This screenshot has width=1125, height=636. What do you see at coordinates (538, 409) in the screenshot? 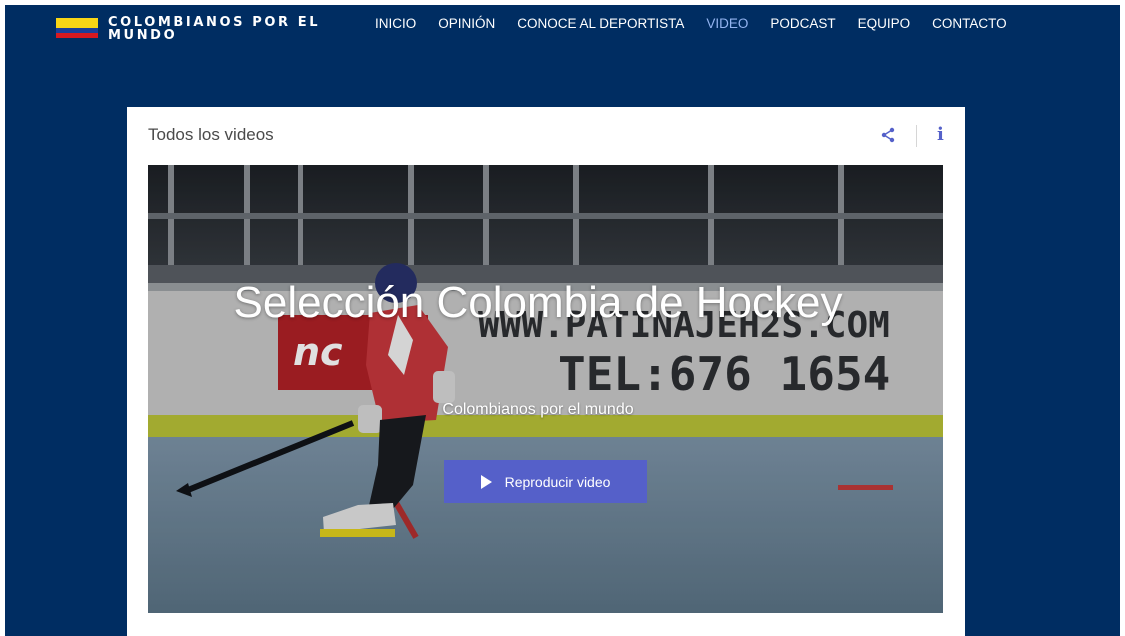
I see `video-subtitle: Colombianos por el mundo` at bounding box center [538, 409].